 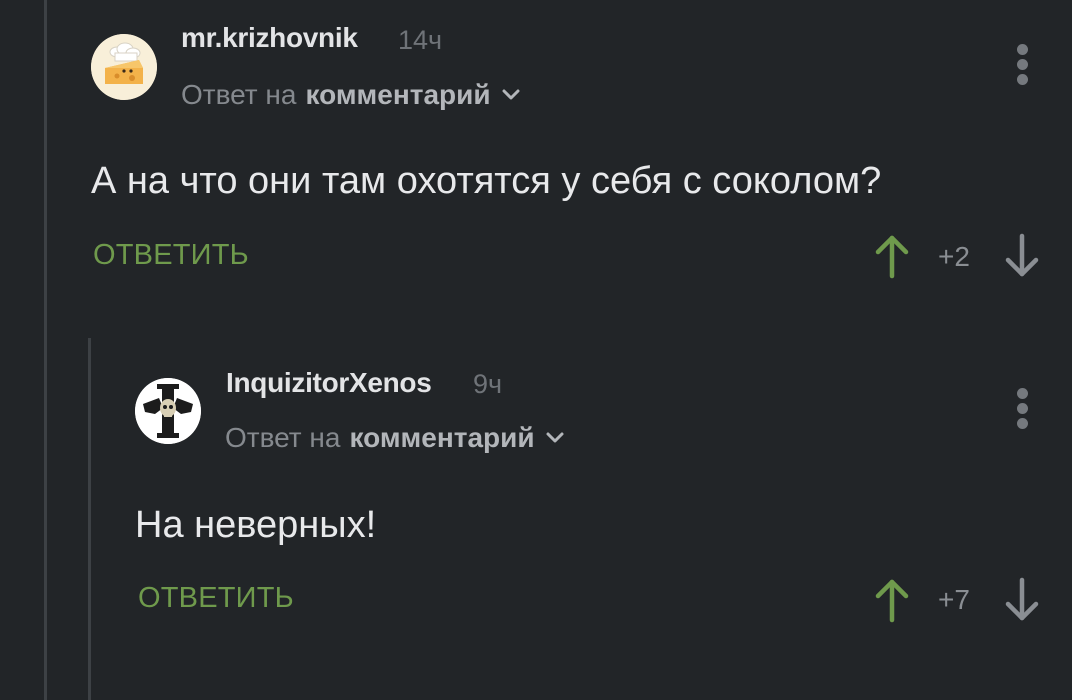 What do you see at coordinates (256, 525) in the screenshot?
I see `comment-text: На неверных!` at bounding box center [256, 525].